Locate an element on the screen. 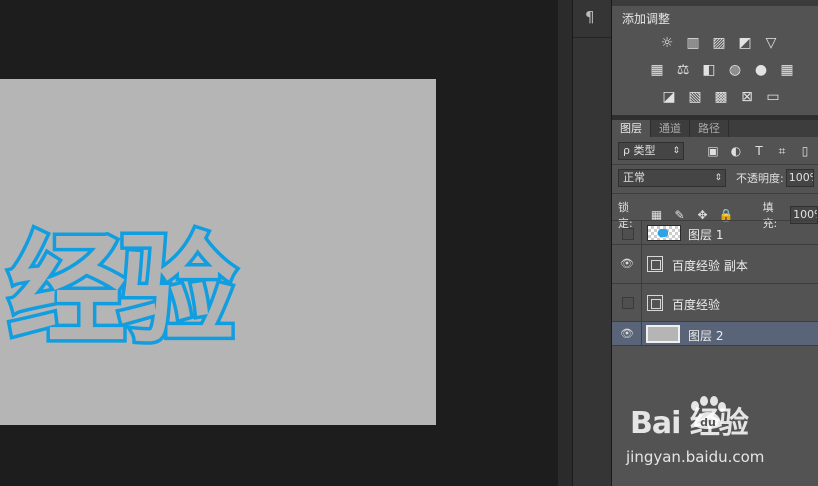 Image resolution: width=818 pixels, height=486 pixels. filter-icons: ▣ ◐ T ⌗ ▯ is located at coordinates (759, 151).